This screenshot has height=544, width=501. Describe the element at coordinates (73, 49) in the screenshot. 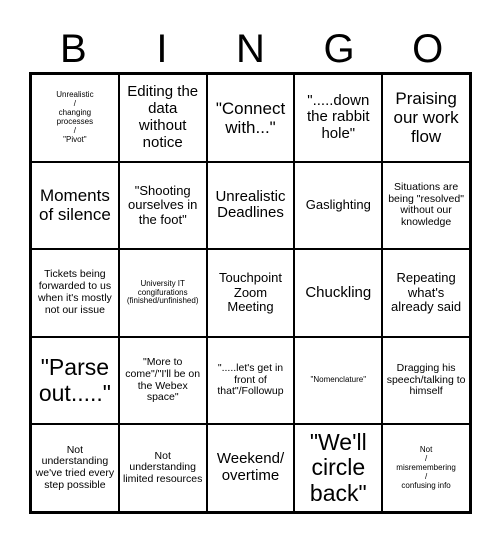

I see `header-letter-b: B` at that location.